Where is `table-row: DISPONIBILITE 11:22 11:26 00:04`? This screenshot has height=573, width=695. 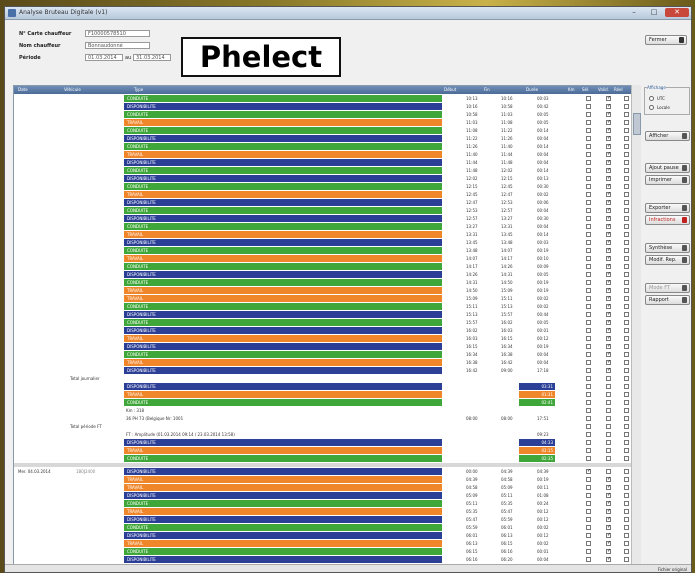 table-row: DISPONIBILITE 11:22 11:26 00:04 is located at coordinates (327, 139).